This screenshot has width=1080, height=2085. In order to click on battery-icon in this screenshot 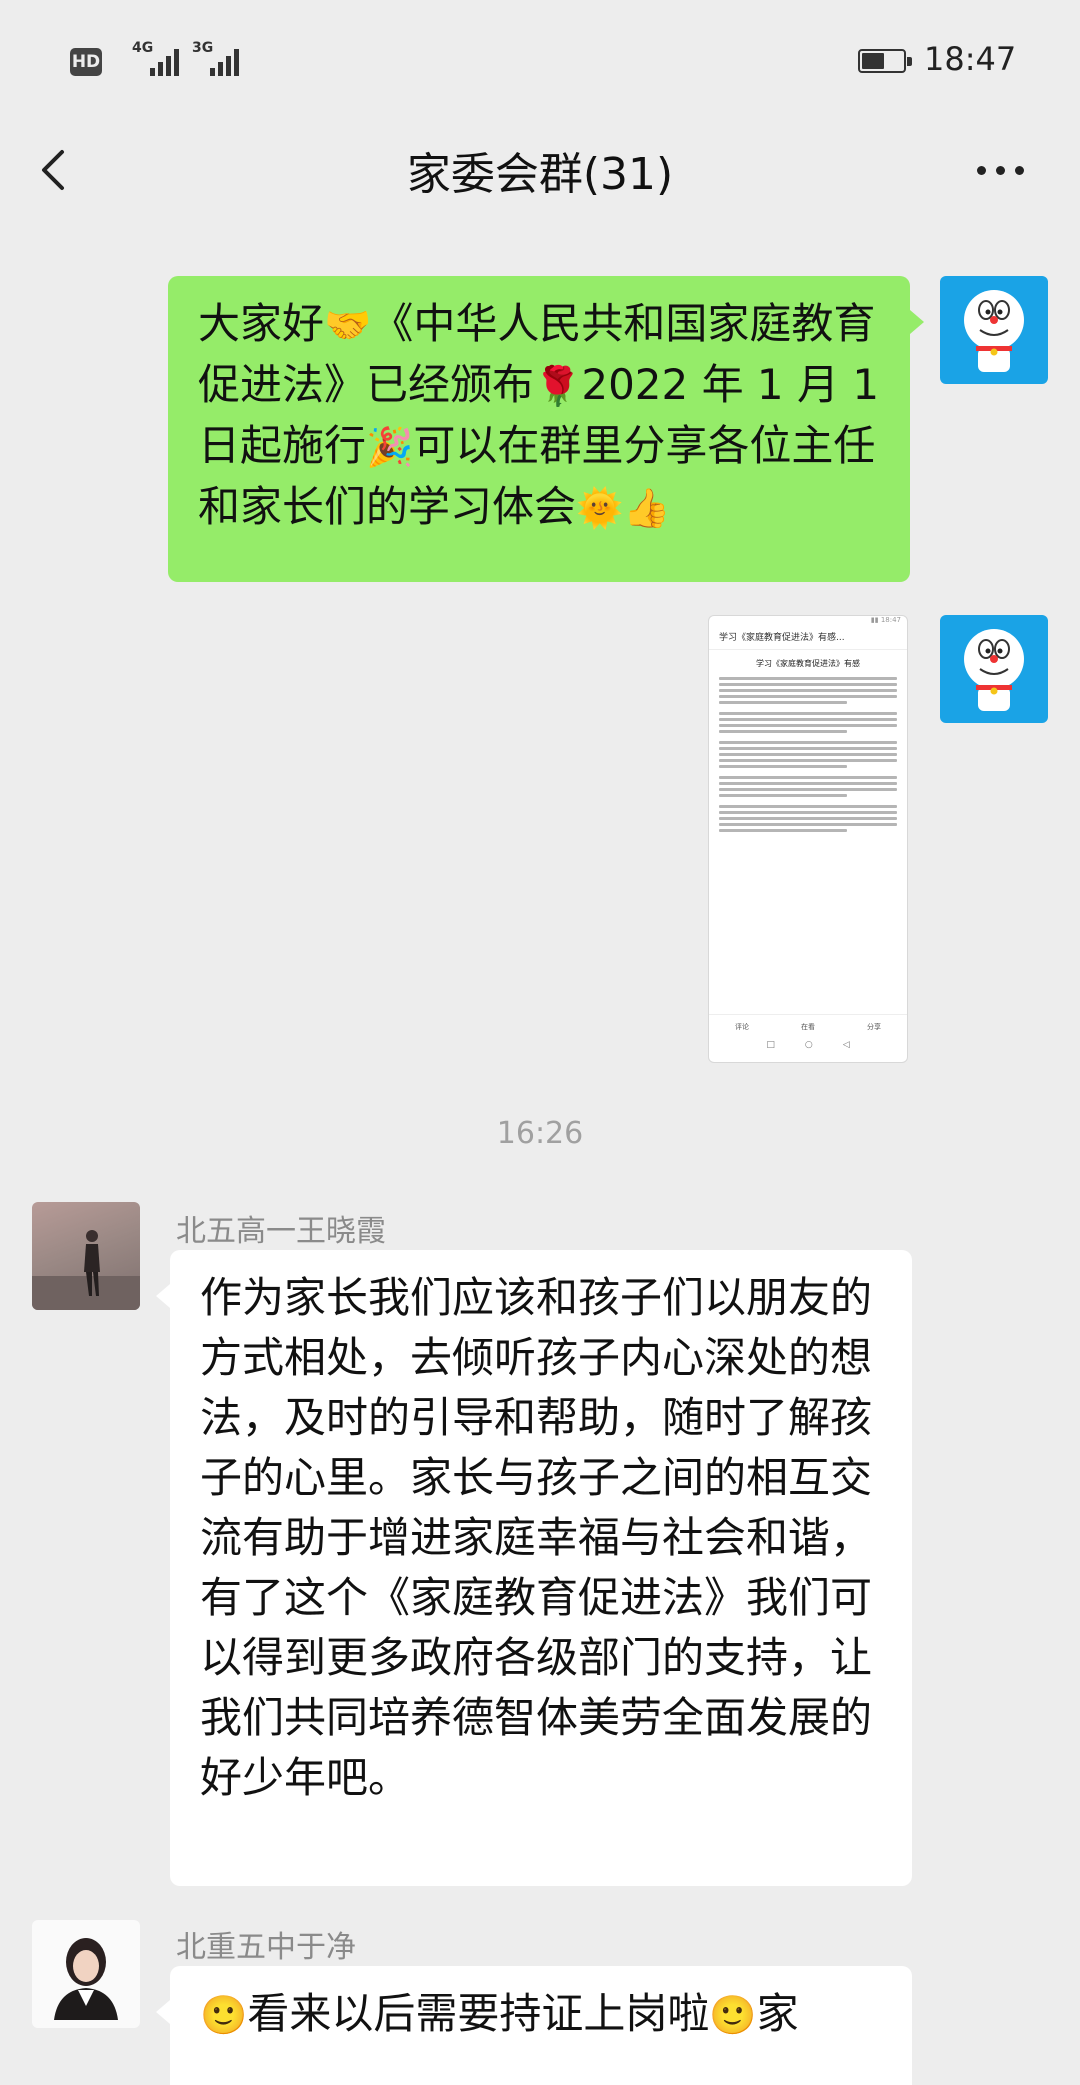, I will do `click(885, 61)`.